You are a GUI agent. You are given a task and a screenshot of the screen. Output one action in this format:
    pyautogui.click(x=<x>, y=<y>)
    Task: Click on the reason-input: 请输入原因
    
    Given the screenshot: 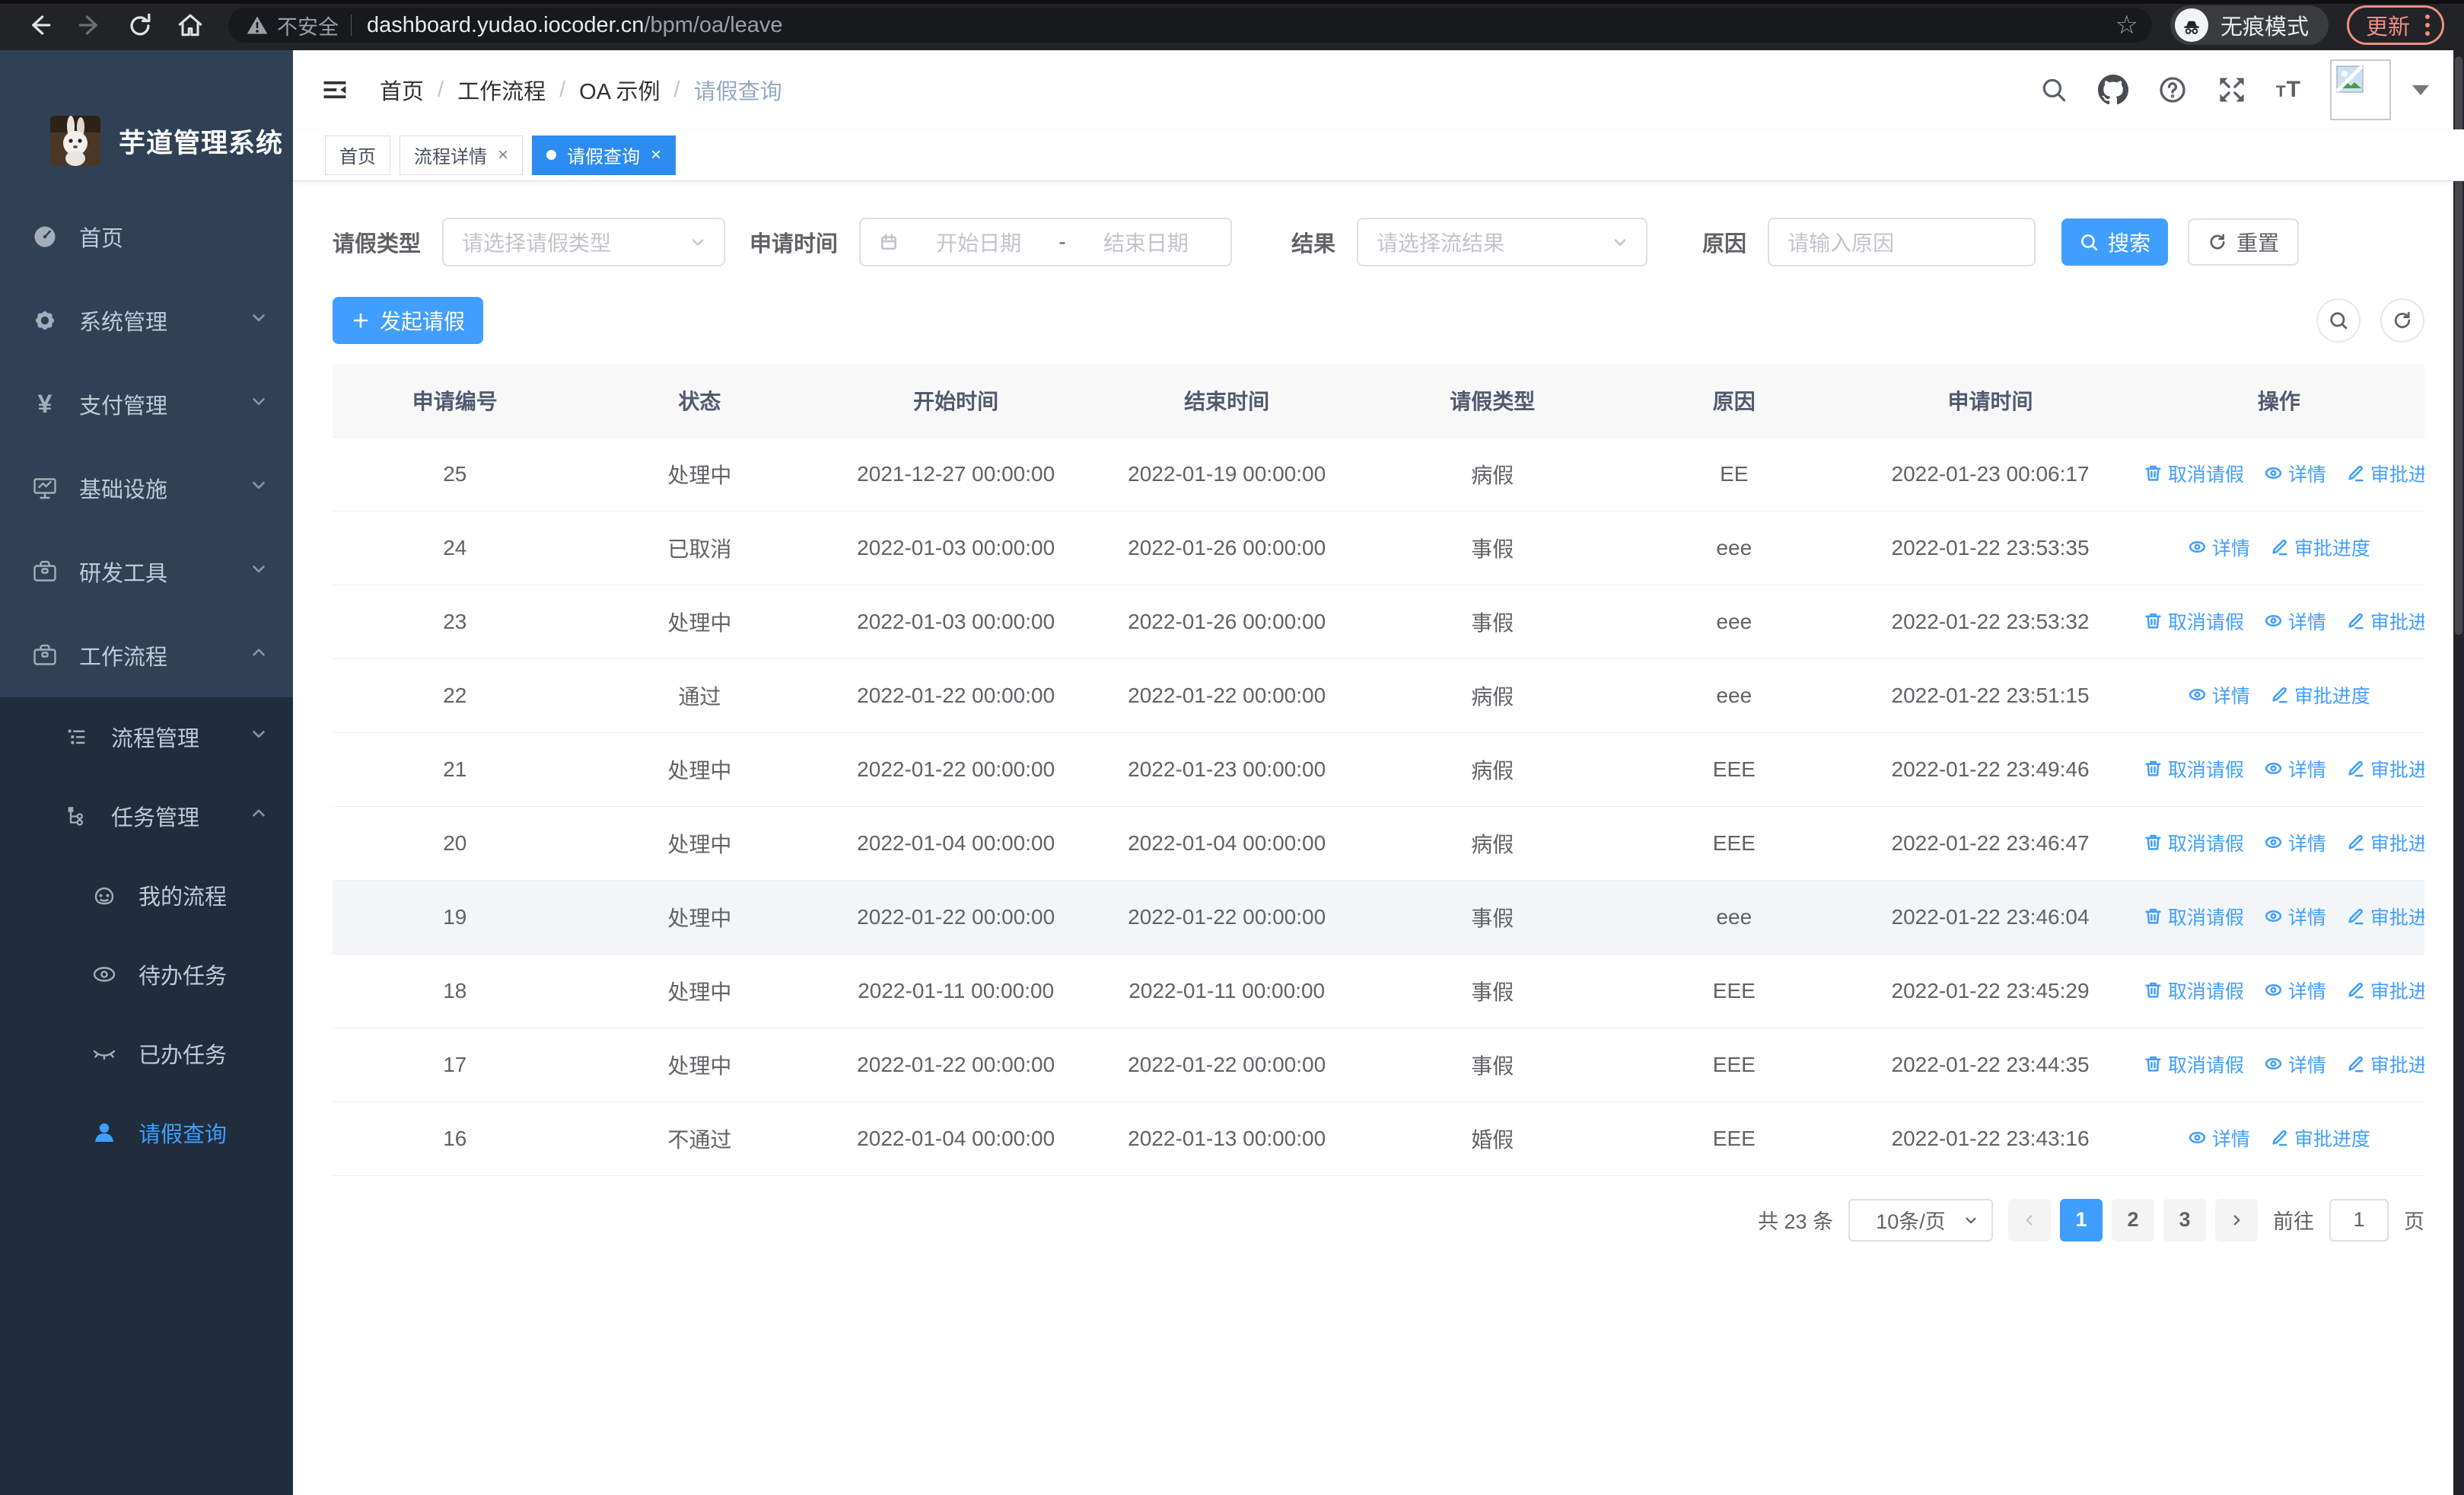 What is the action you would take?
    pyautogui.click(x=1902, y=242)
    